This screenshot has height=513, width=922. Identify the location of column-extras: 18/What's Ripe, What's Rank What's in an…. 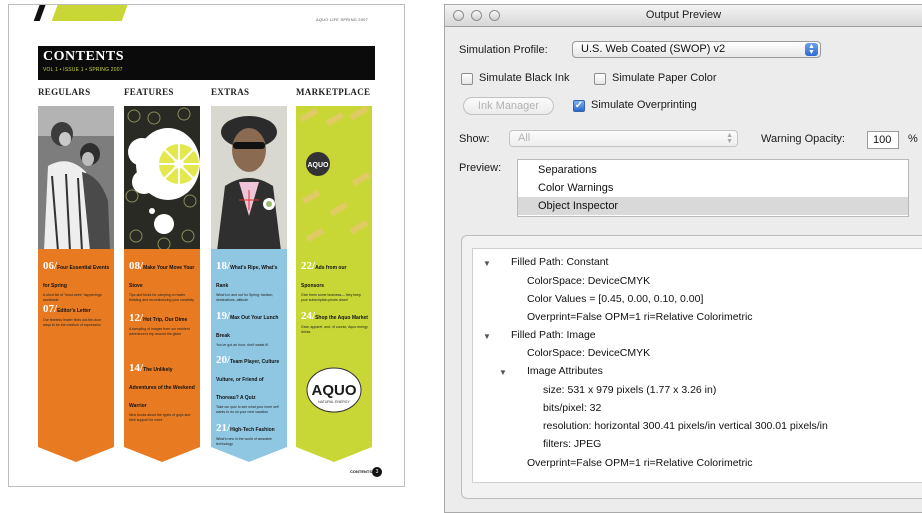
(249, 284).